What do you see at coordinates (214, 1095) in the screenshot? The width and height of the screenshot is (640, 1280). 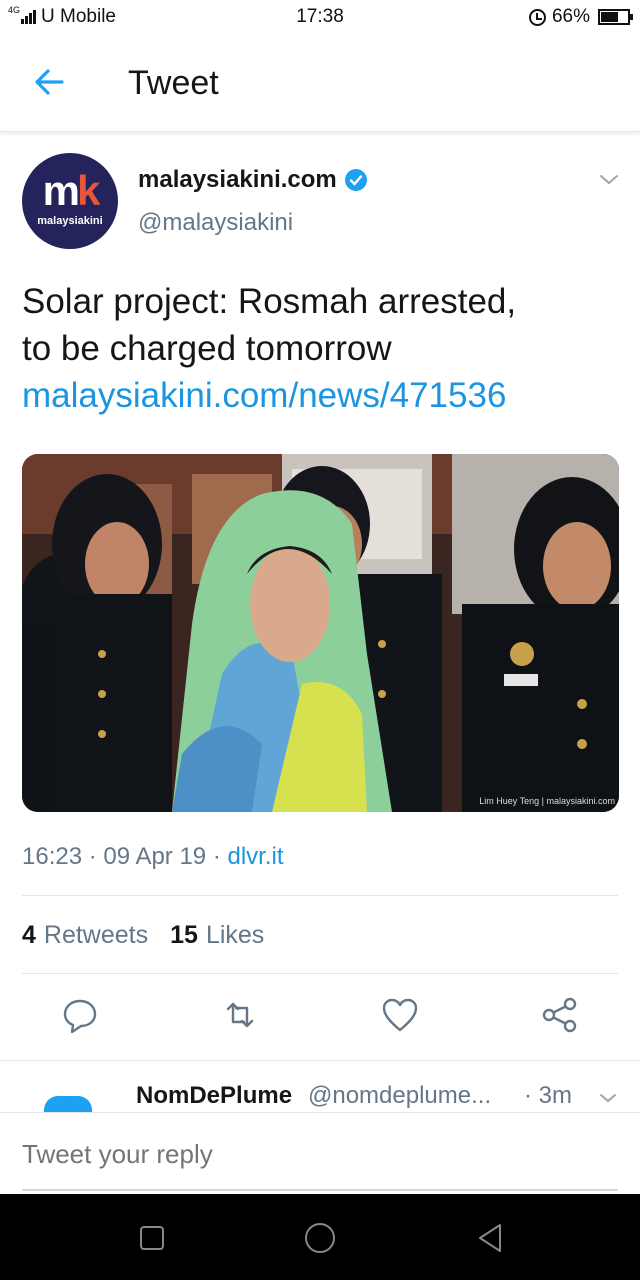 I see `reply-author-name: NomDePlume` at bounding box center [214, 1095].